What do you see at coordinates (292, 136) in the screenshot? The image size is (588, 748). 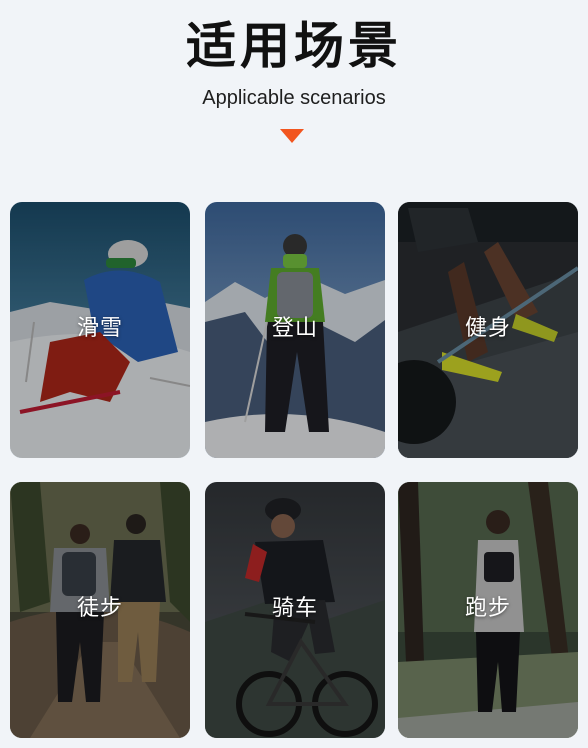 I see `down-arrow-icon` at bounding box center [292, 136].